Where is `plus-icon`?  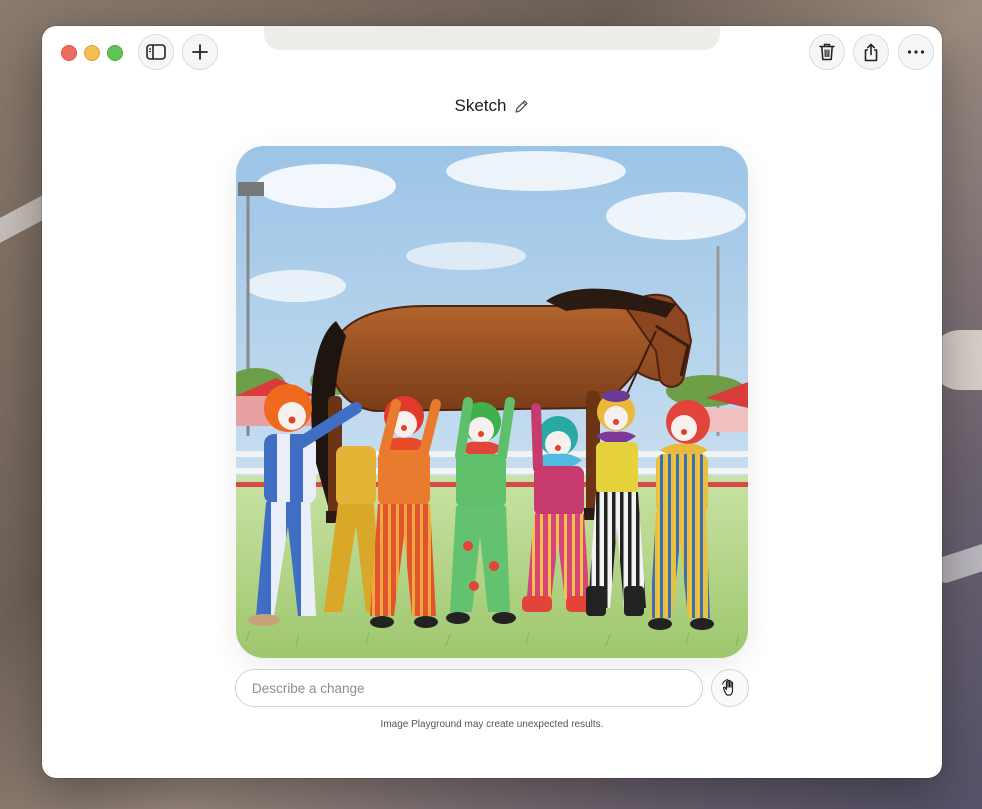 plus-icon is located at coordinates (200, 52).